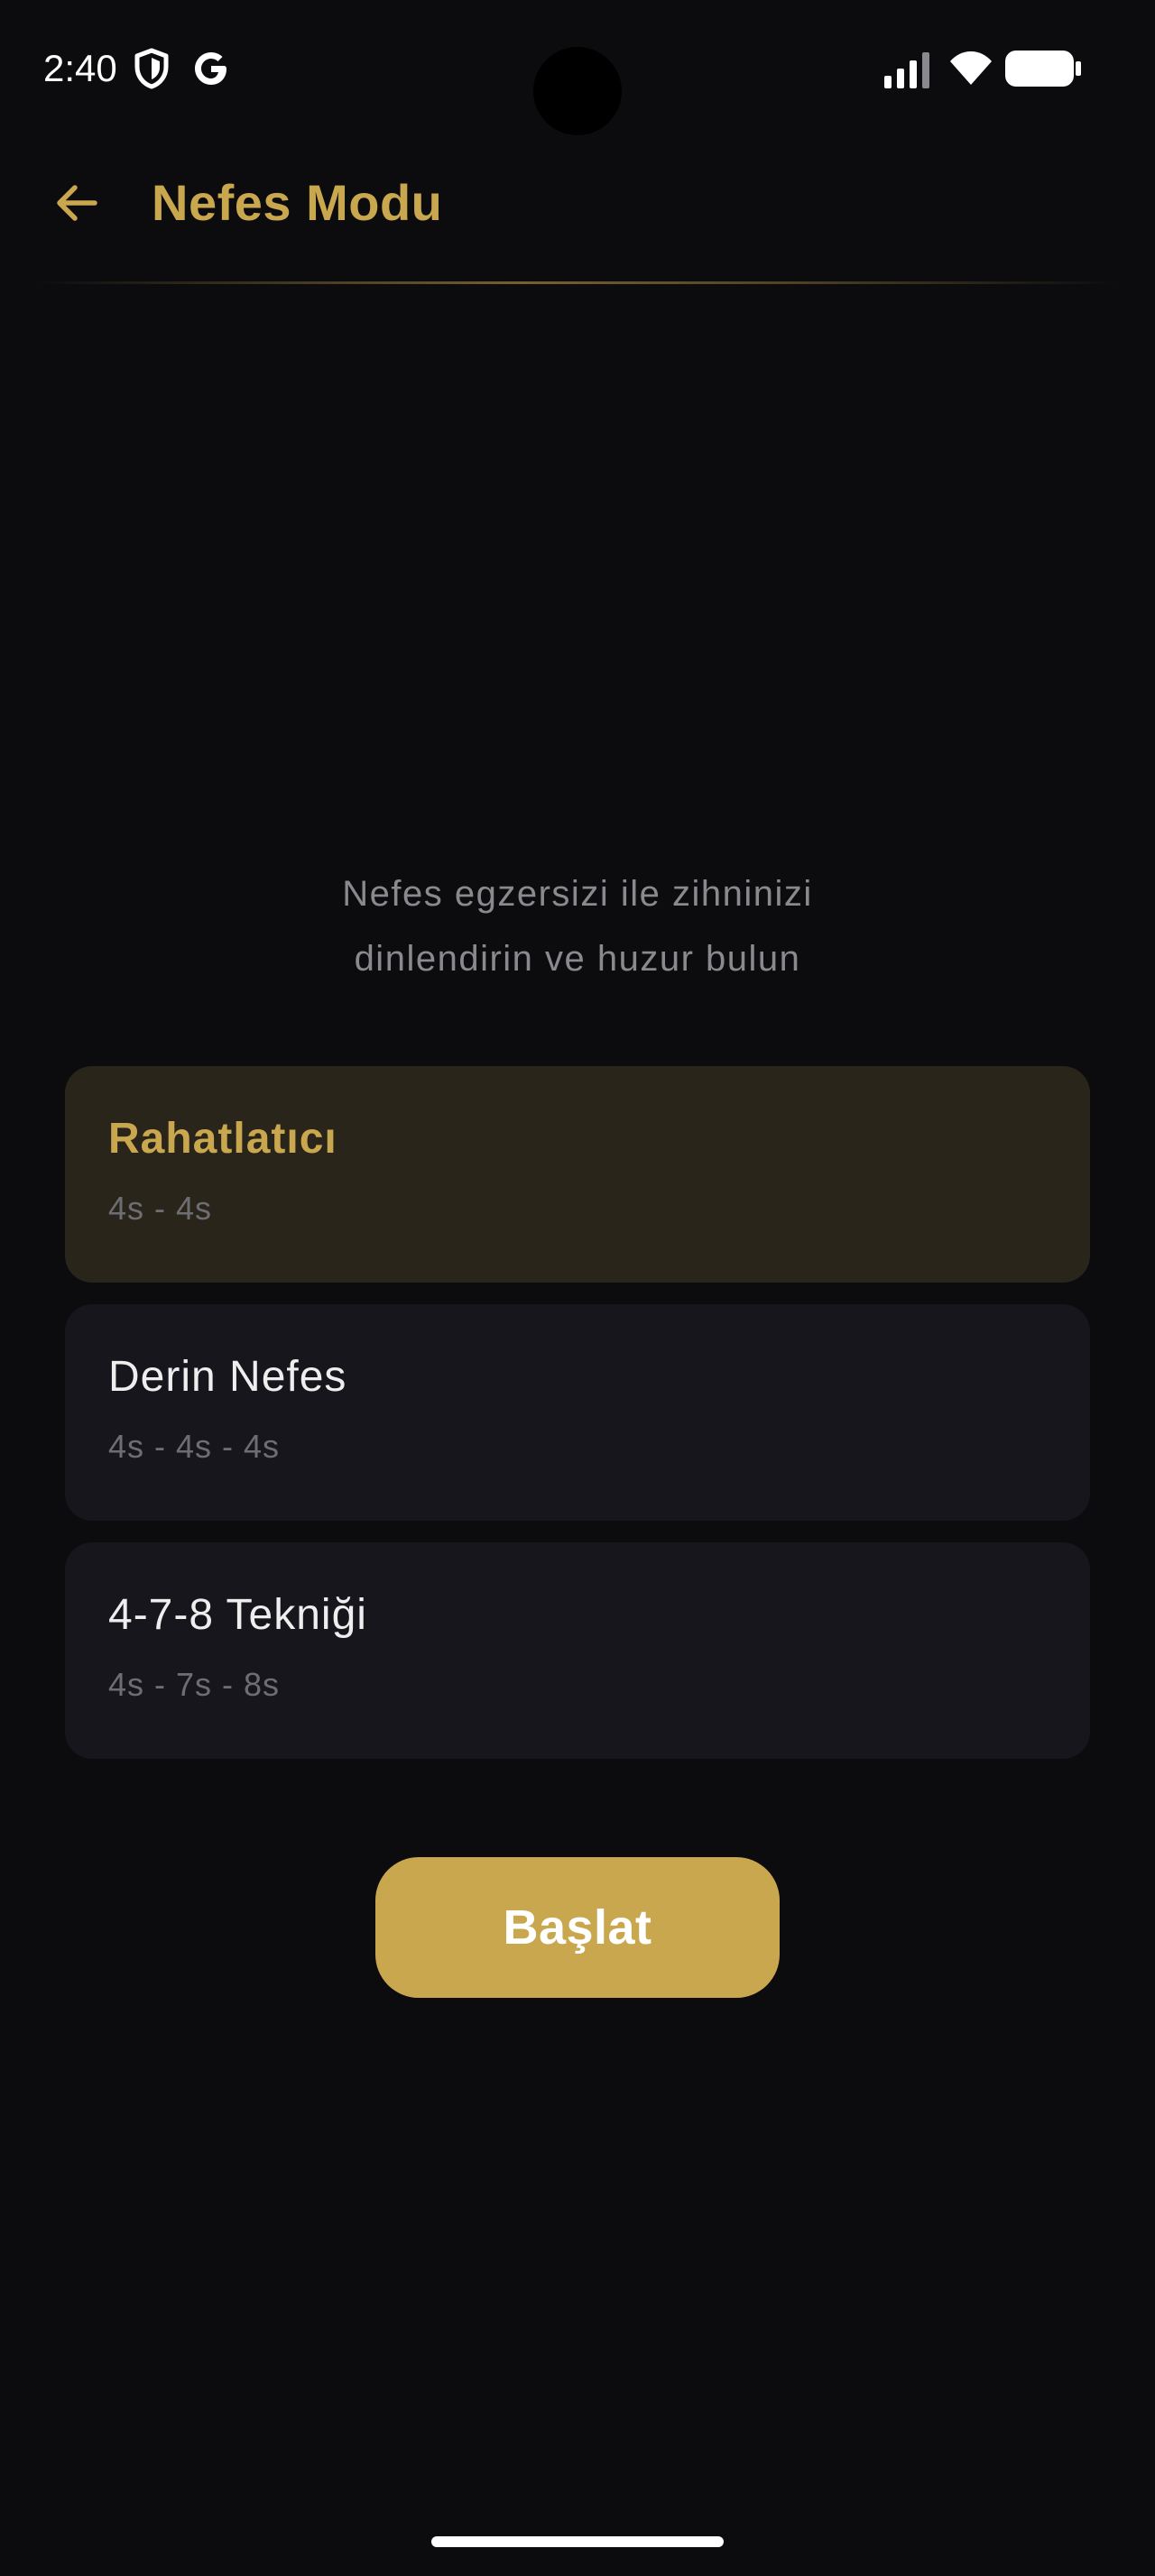 This screenshot has height=2576, width=1155. What do you see at coordinates (80, 68) in the screenshot?
I see `status-time: 2:40` at bounding box center [80, 68].